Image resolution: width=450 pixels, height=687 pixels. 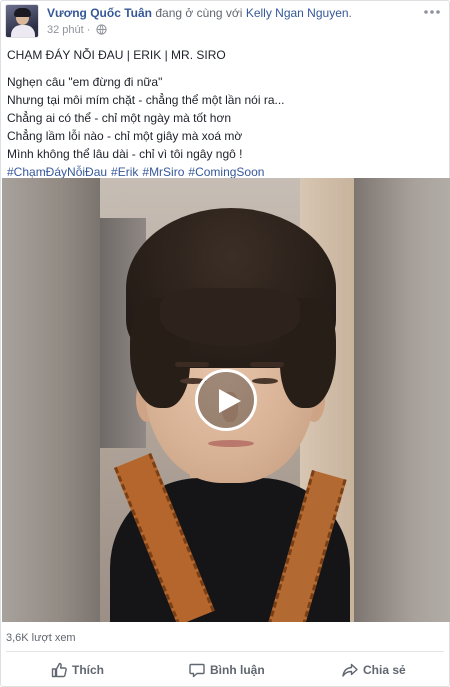 I want to click on like-button: Thích, so click(x=86, y=670).